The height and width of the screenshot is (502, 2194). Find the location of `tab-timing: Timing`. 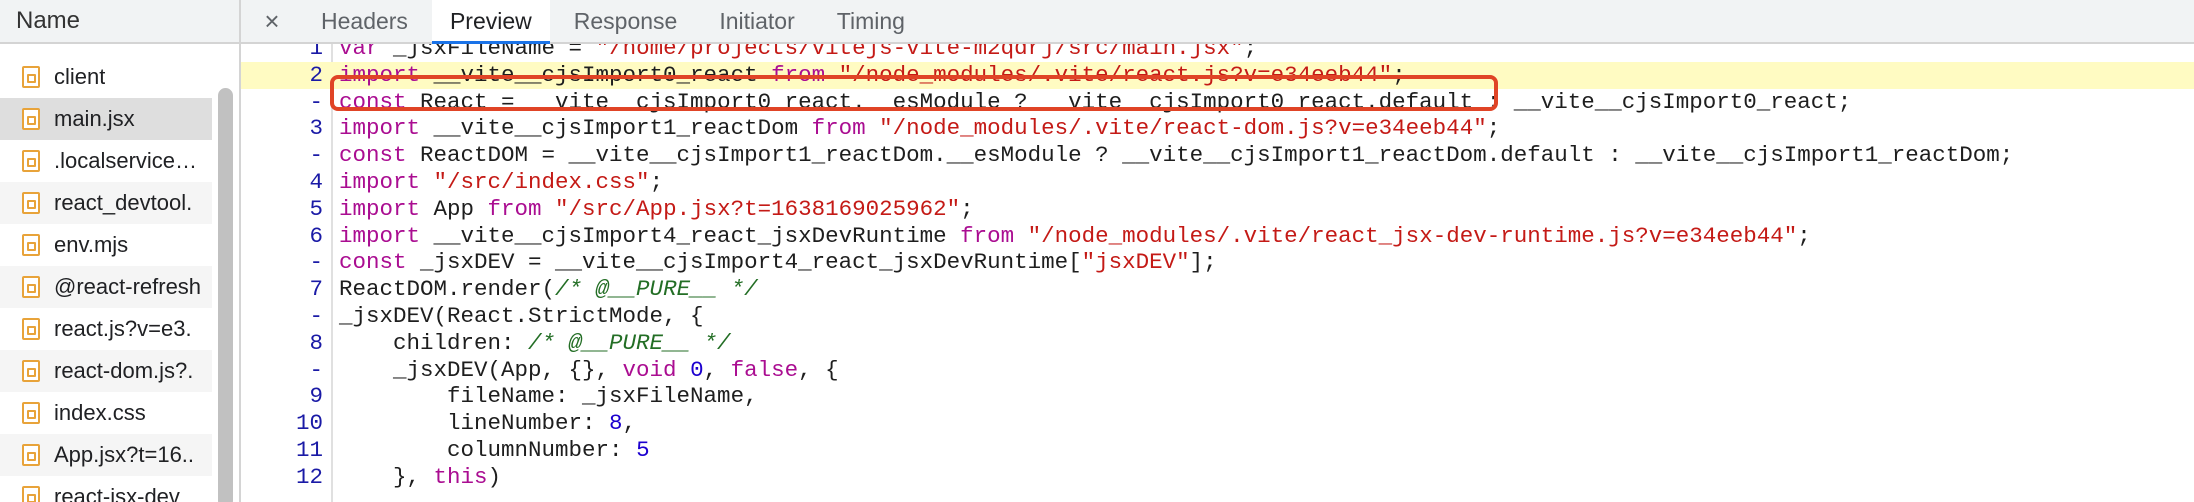

tab-timing: Timing is located at coordinates (871, 21).